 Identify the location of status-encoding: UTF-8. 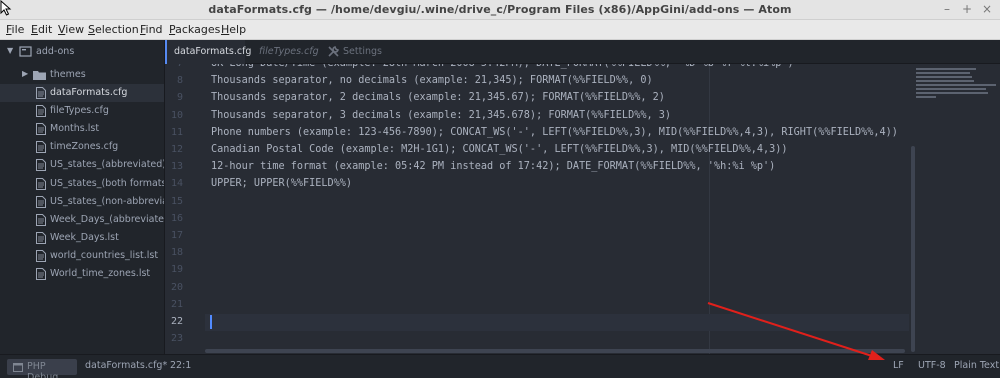
(932, 365).